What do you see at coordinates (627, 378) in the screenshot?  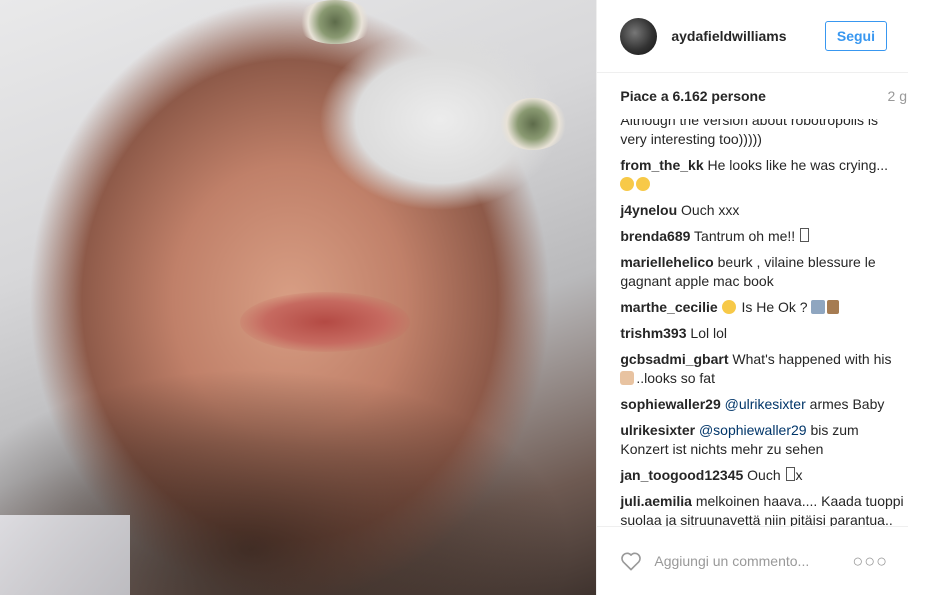 I see `hand-icon` at bounding box center [627, 378].